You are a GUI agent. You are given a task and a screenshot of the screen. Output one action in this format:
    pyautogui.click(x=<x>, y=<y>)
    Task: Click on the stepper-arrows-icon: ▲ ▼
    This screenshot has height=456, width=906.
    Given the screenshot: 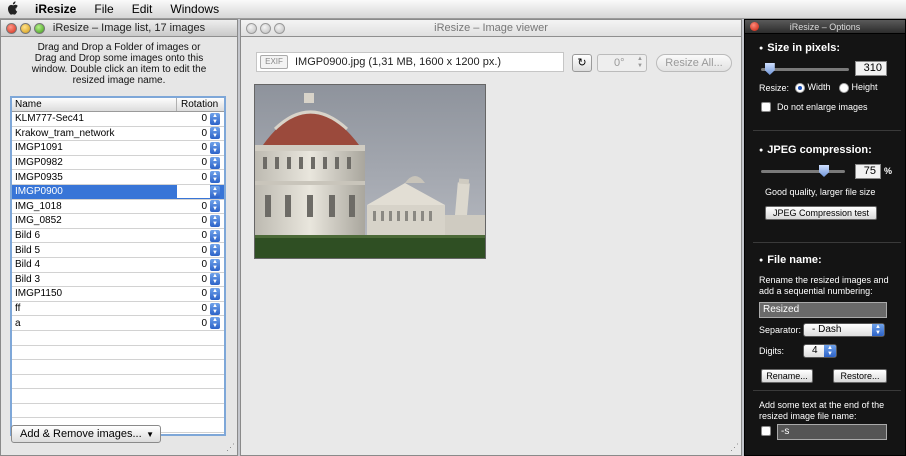 What is the action you would take?
    pyautogui.click(x=640, y=63)
    